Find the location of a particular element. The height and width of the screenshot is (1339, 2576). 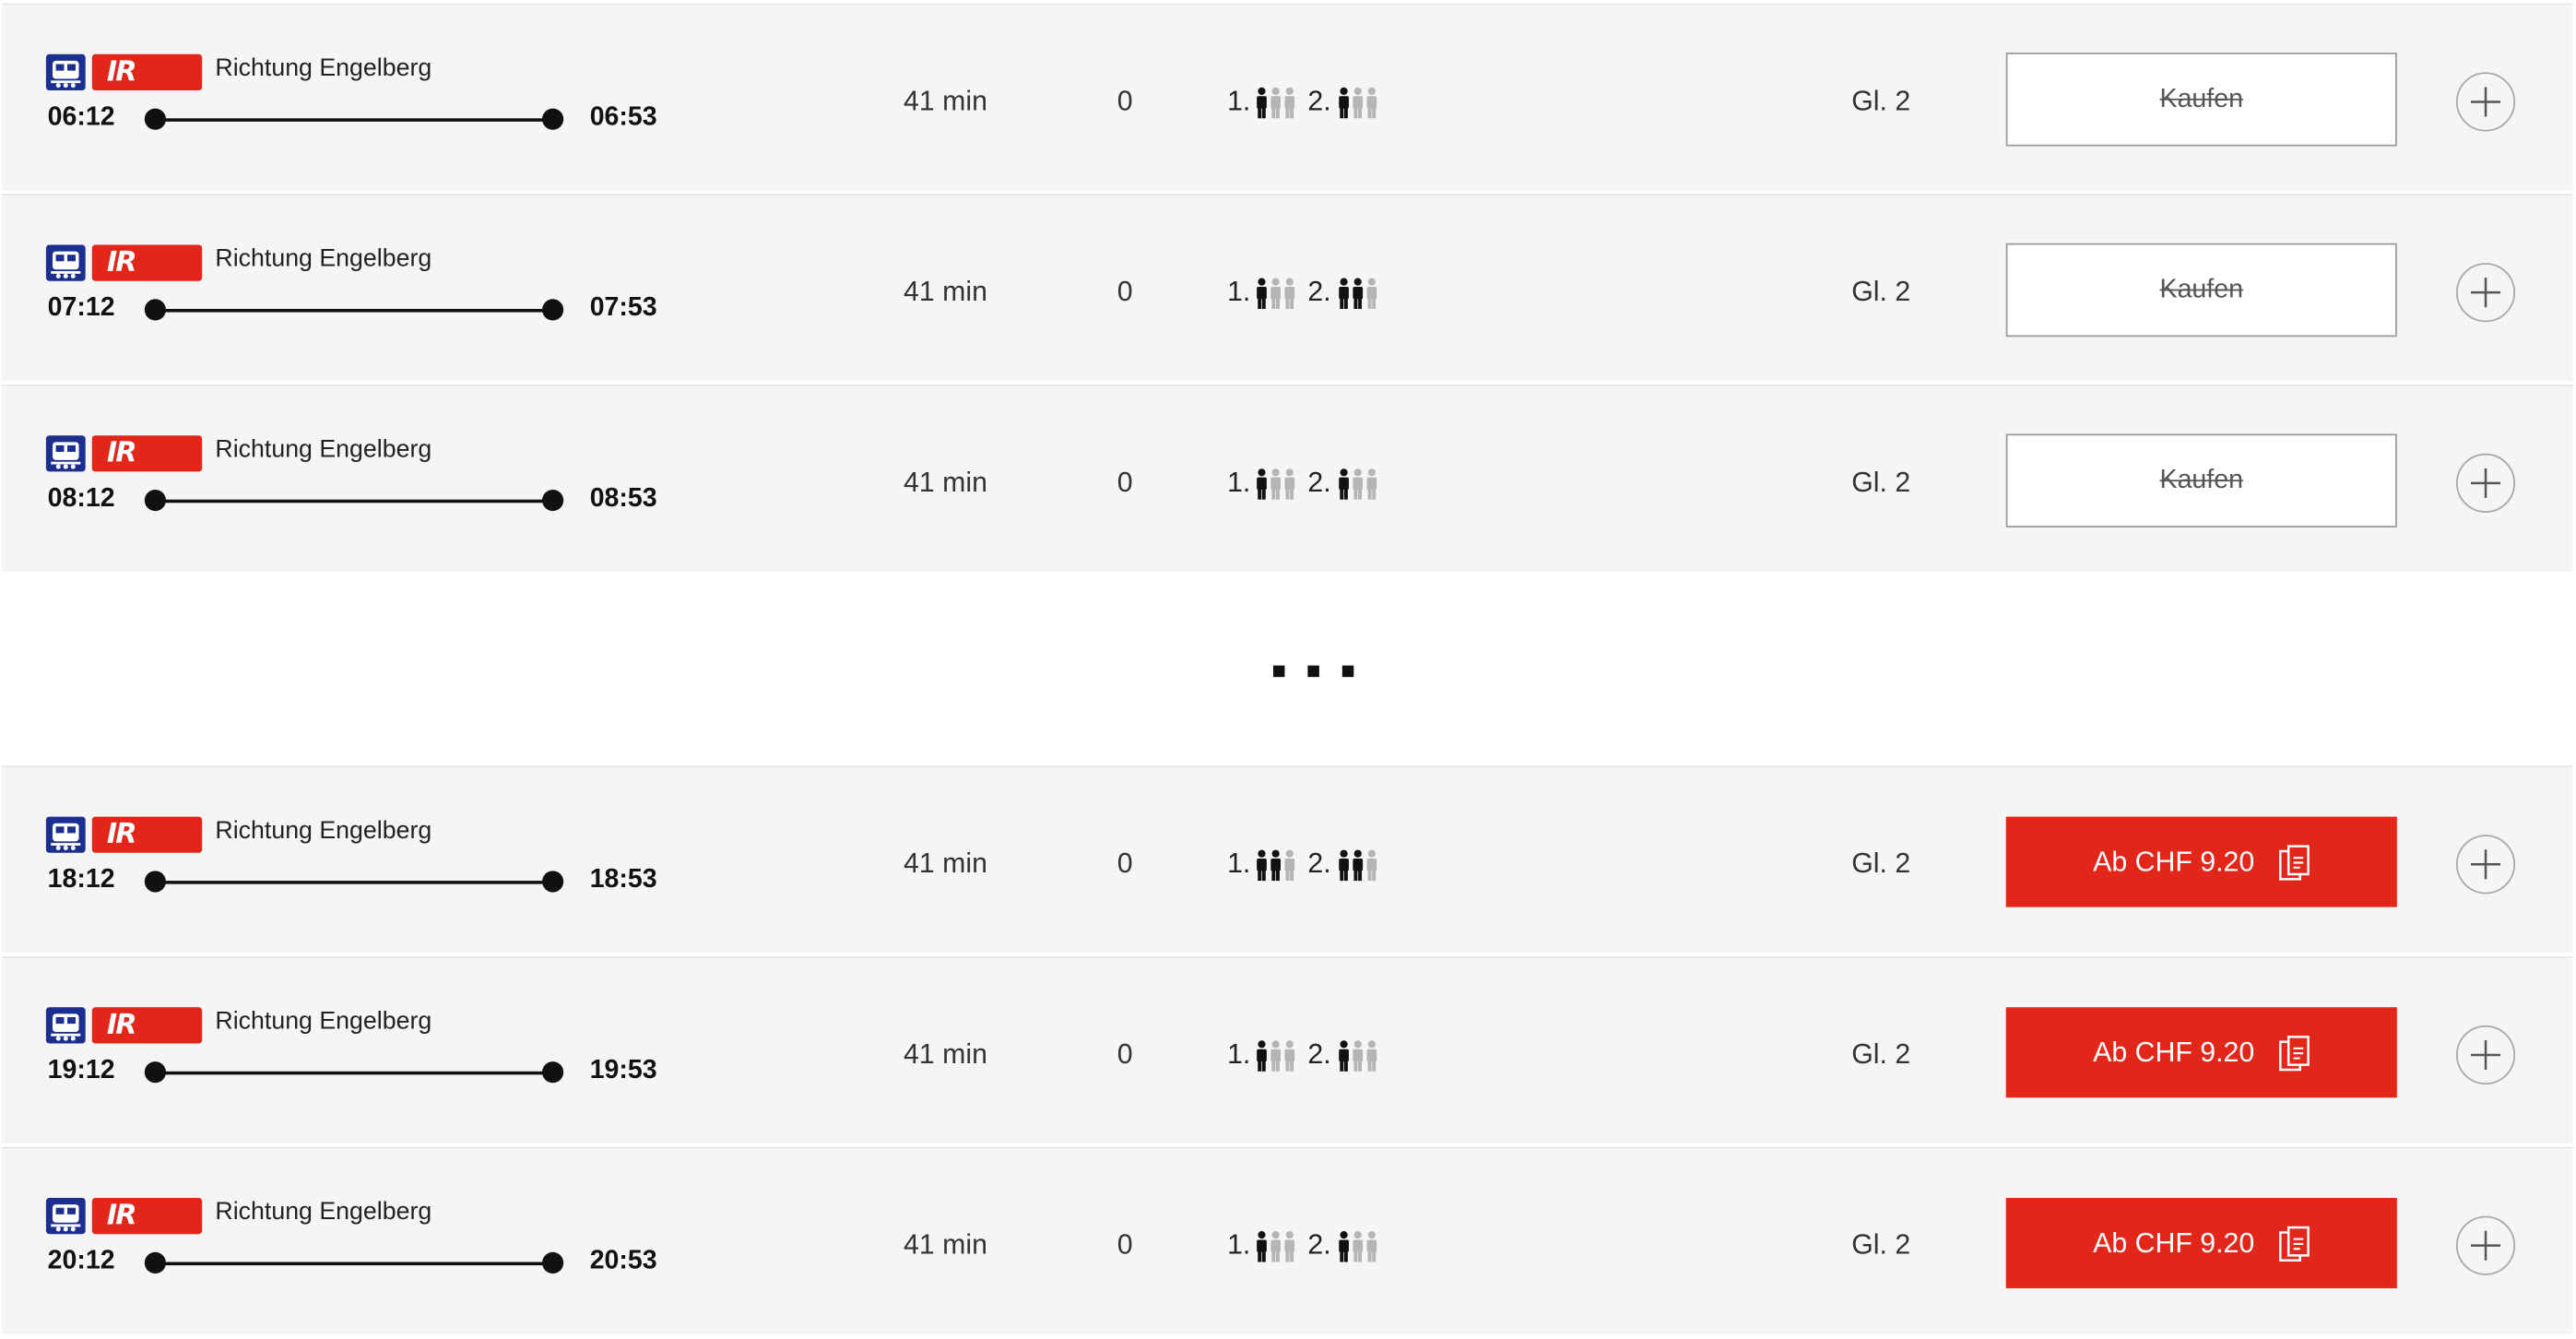

departure-time: 20:12 is located at coordinates (81, 1261).